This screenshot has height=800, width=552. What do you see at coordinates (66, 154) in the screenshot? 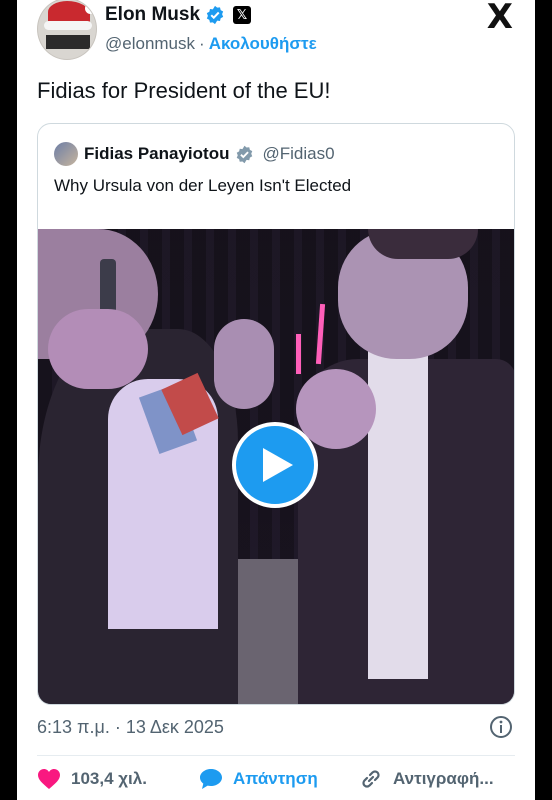
I see `quoted-avatar` at bounding box center [66, 154].